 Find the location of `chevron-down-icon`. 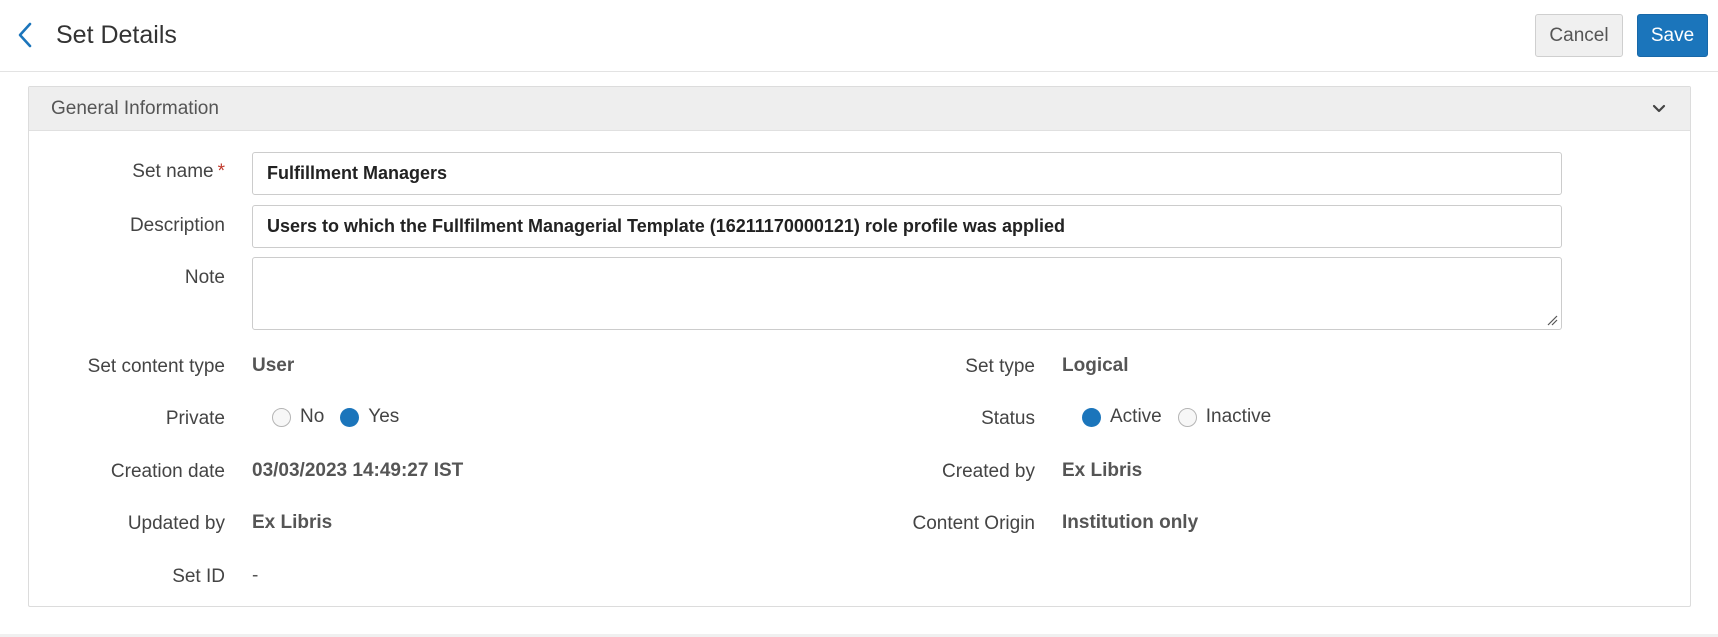

chevron-down-icon is located at coordinates (1659, 109).